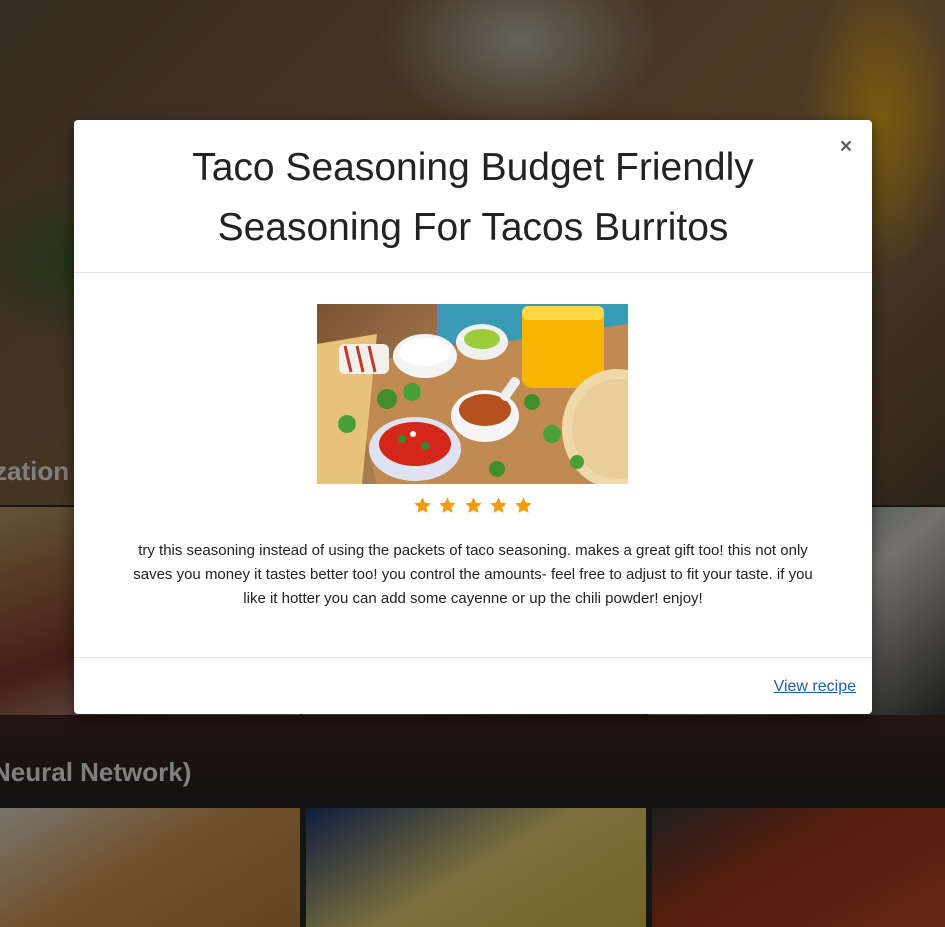 This screenshot has height=927, width=945. Describe the element at coordinates (846, 147) in the screenshot. I see `close-button: ×` at that location.